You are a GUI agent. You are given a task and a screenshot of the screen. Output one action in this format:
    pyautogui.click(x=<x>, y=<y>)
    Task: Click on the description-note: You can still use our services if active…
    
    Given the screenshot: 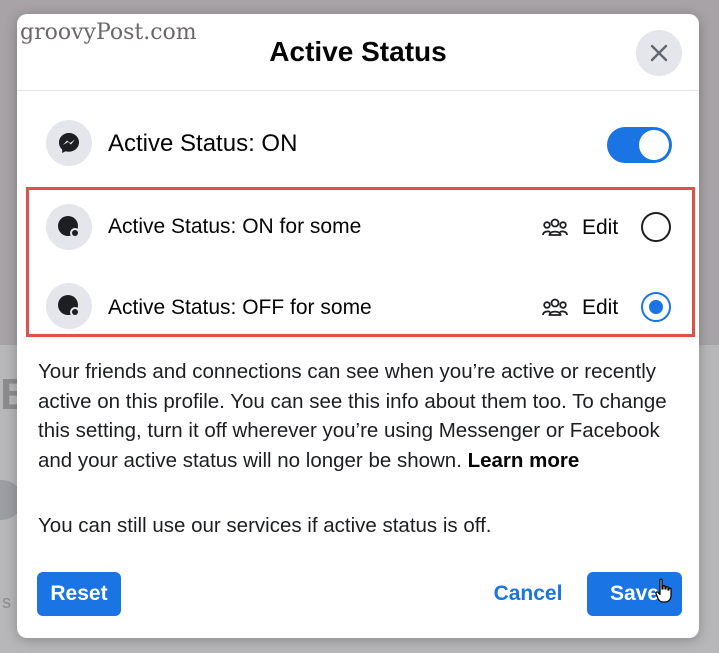 What is the action you would take?
    pyautogui.click(x=265, y=525)
    